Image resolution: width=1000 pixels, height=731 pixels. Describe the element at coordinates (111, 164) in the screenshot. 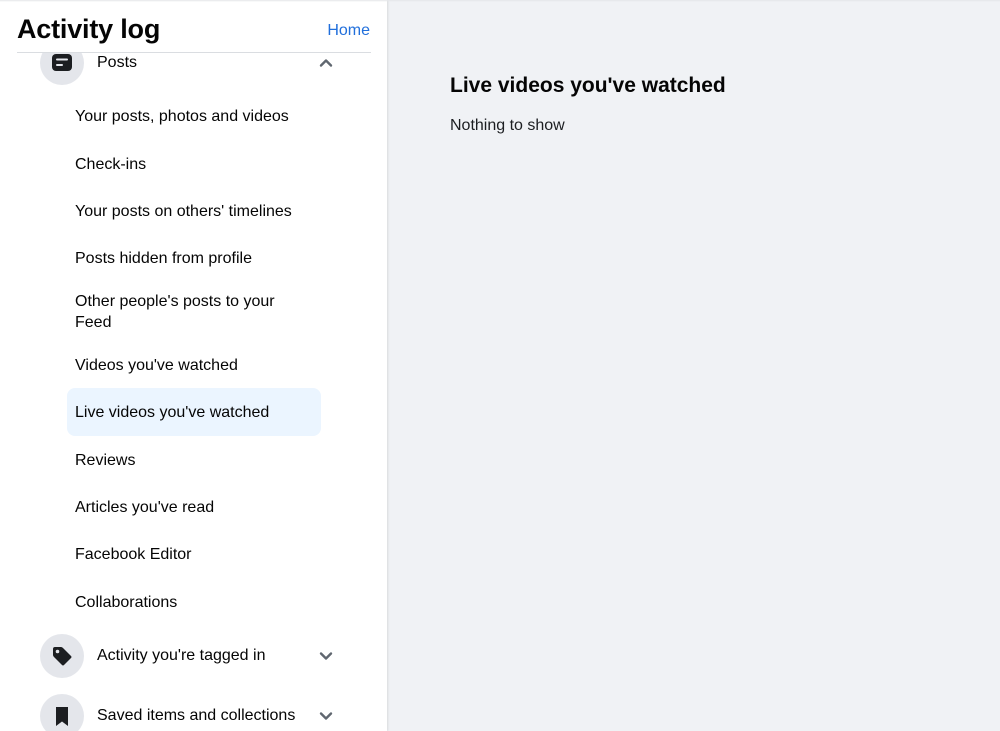

I see `sidebar-item-label: Check-ins` at that location.